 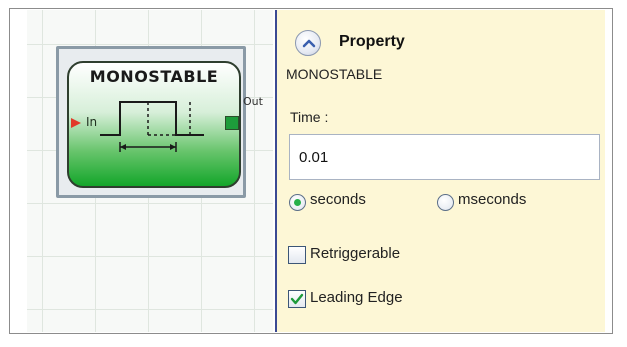 I want to click on block-title: MONOSTABLE, so click(x=154, y=76).